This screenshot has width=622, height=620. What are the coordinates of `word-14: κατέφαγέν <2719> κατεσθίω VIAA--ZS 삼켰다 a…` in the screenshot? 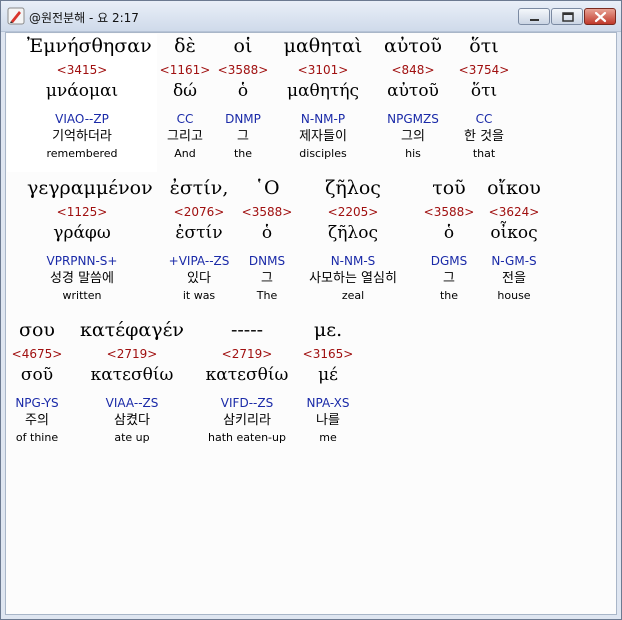 It's located at (132, 381).